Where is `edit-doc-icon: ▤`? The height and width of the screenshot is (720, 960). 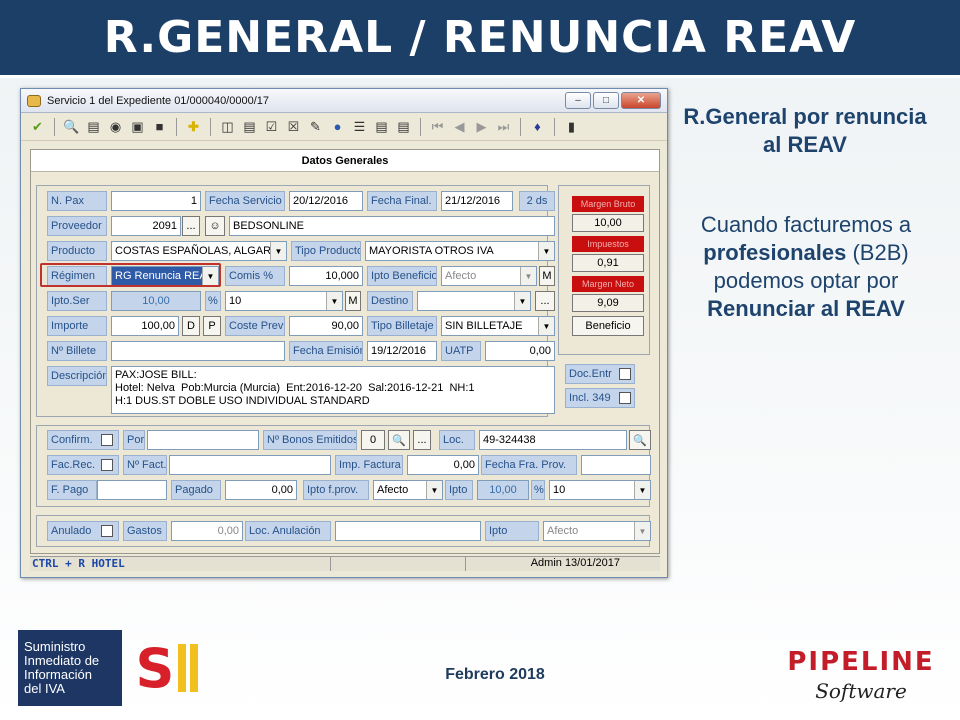 edit-doc-icon: ▤ is located at coordinates (249, 126).